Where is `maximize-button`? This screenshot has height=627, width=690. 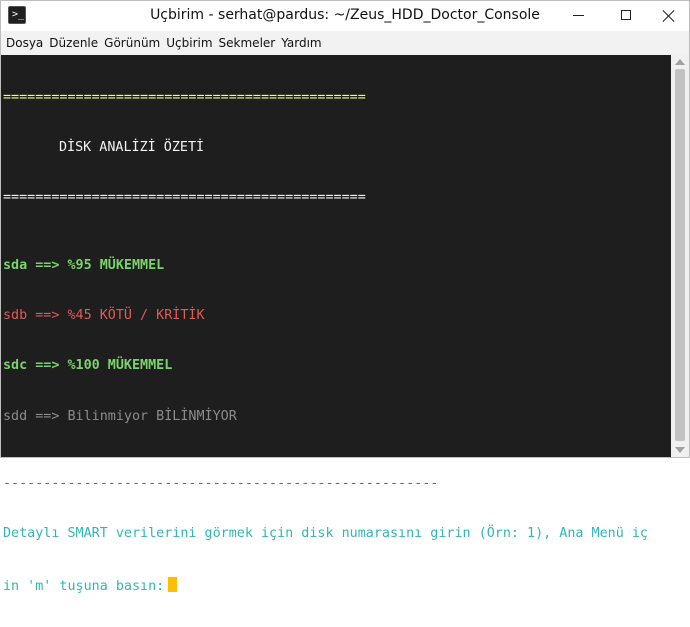 maximize-button is located at coordinates (626, 16).